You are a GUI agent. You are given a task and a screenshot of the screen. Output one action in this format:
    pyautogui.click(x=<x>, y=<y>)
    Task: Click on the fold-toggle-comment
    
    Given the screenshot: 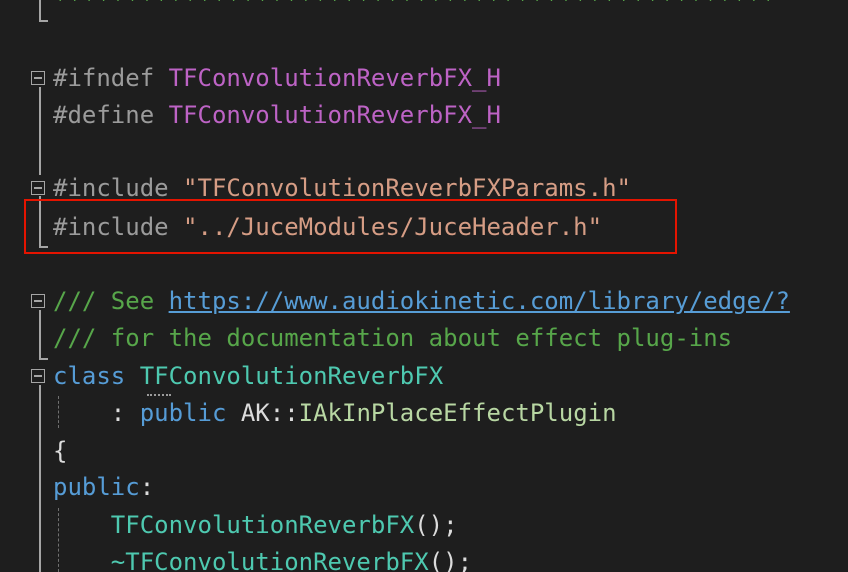 What is the action you would take?
    pyautogui.click(x=38, y=301)
    